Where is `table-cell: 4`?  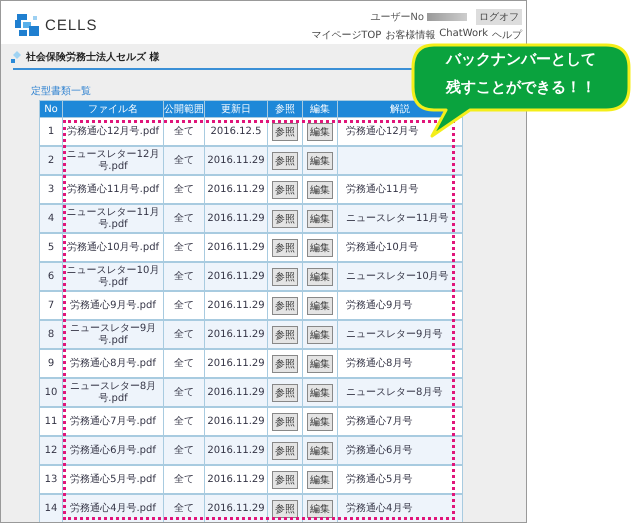
table-cell: 4 is located at coordinates (51, 218).